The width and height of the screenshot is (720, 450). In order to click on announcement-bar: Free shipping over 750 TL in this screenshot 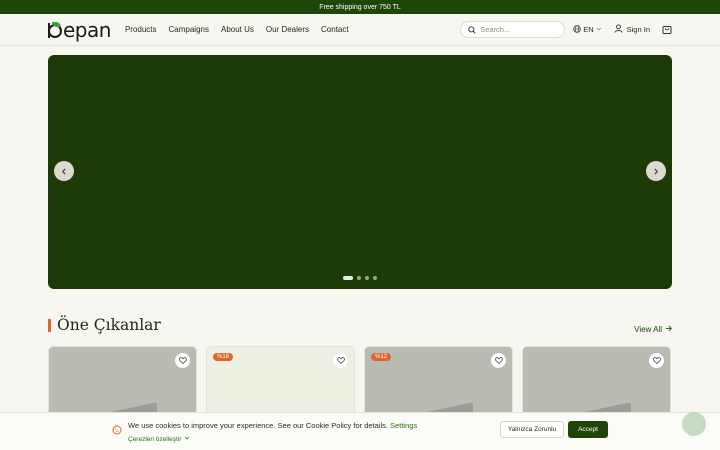, I will do `click(360, 7)`.